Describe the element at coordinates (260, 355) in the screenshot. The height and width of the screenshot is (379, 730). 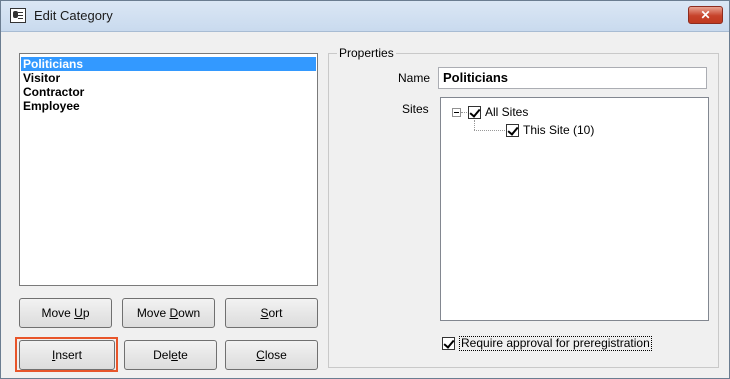
I see `accelerator-key: C` at that location.